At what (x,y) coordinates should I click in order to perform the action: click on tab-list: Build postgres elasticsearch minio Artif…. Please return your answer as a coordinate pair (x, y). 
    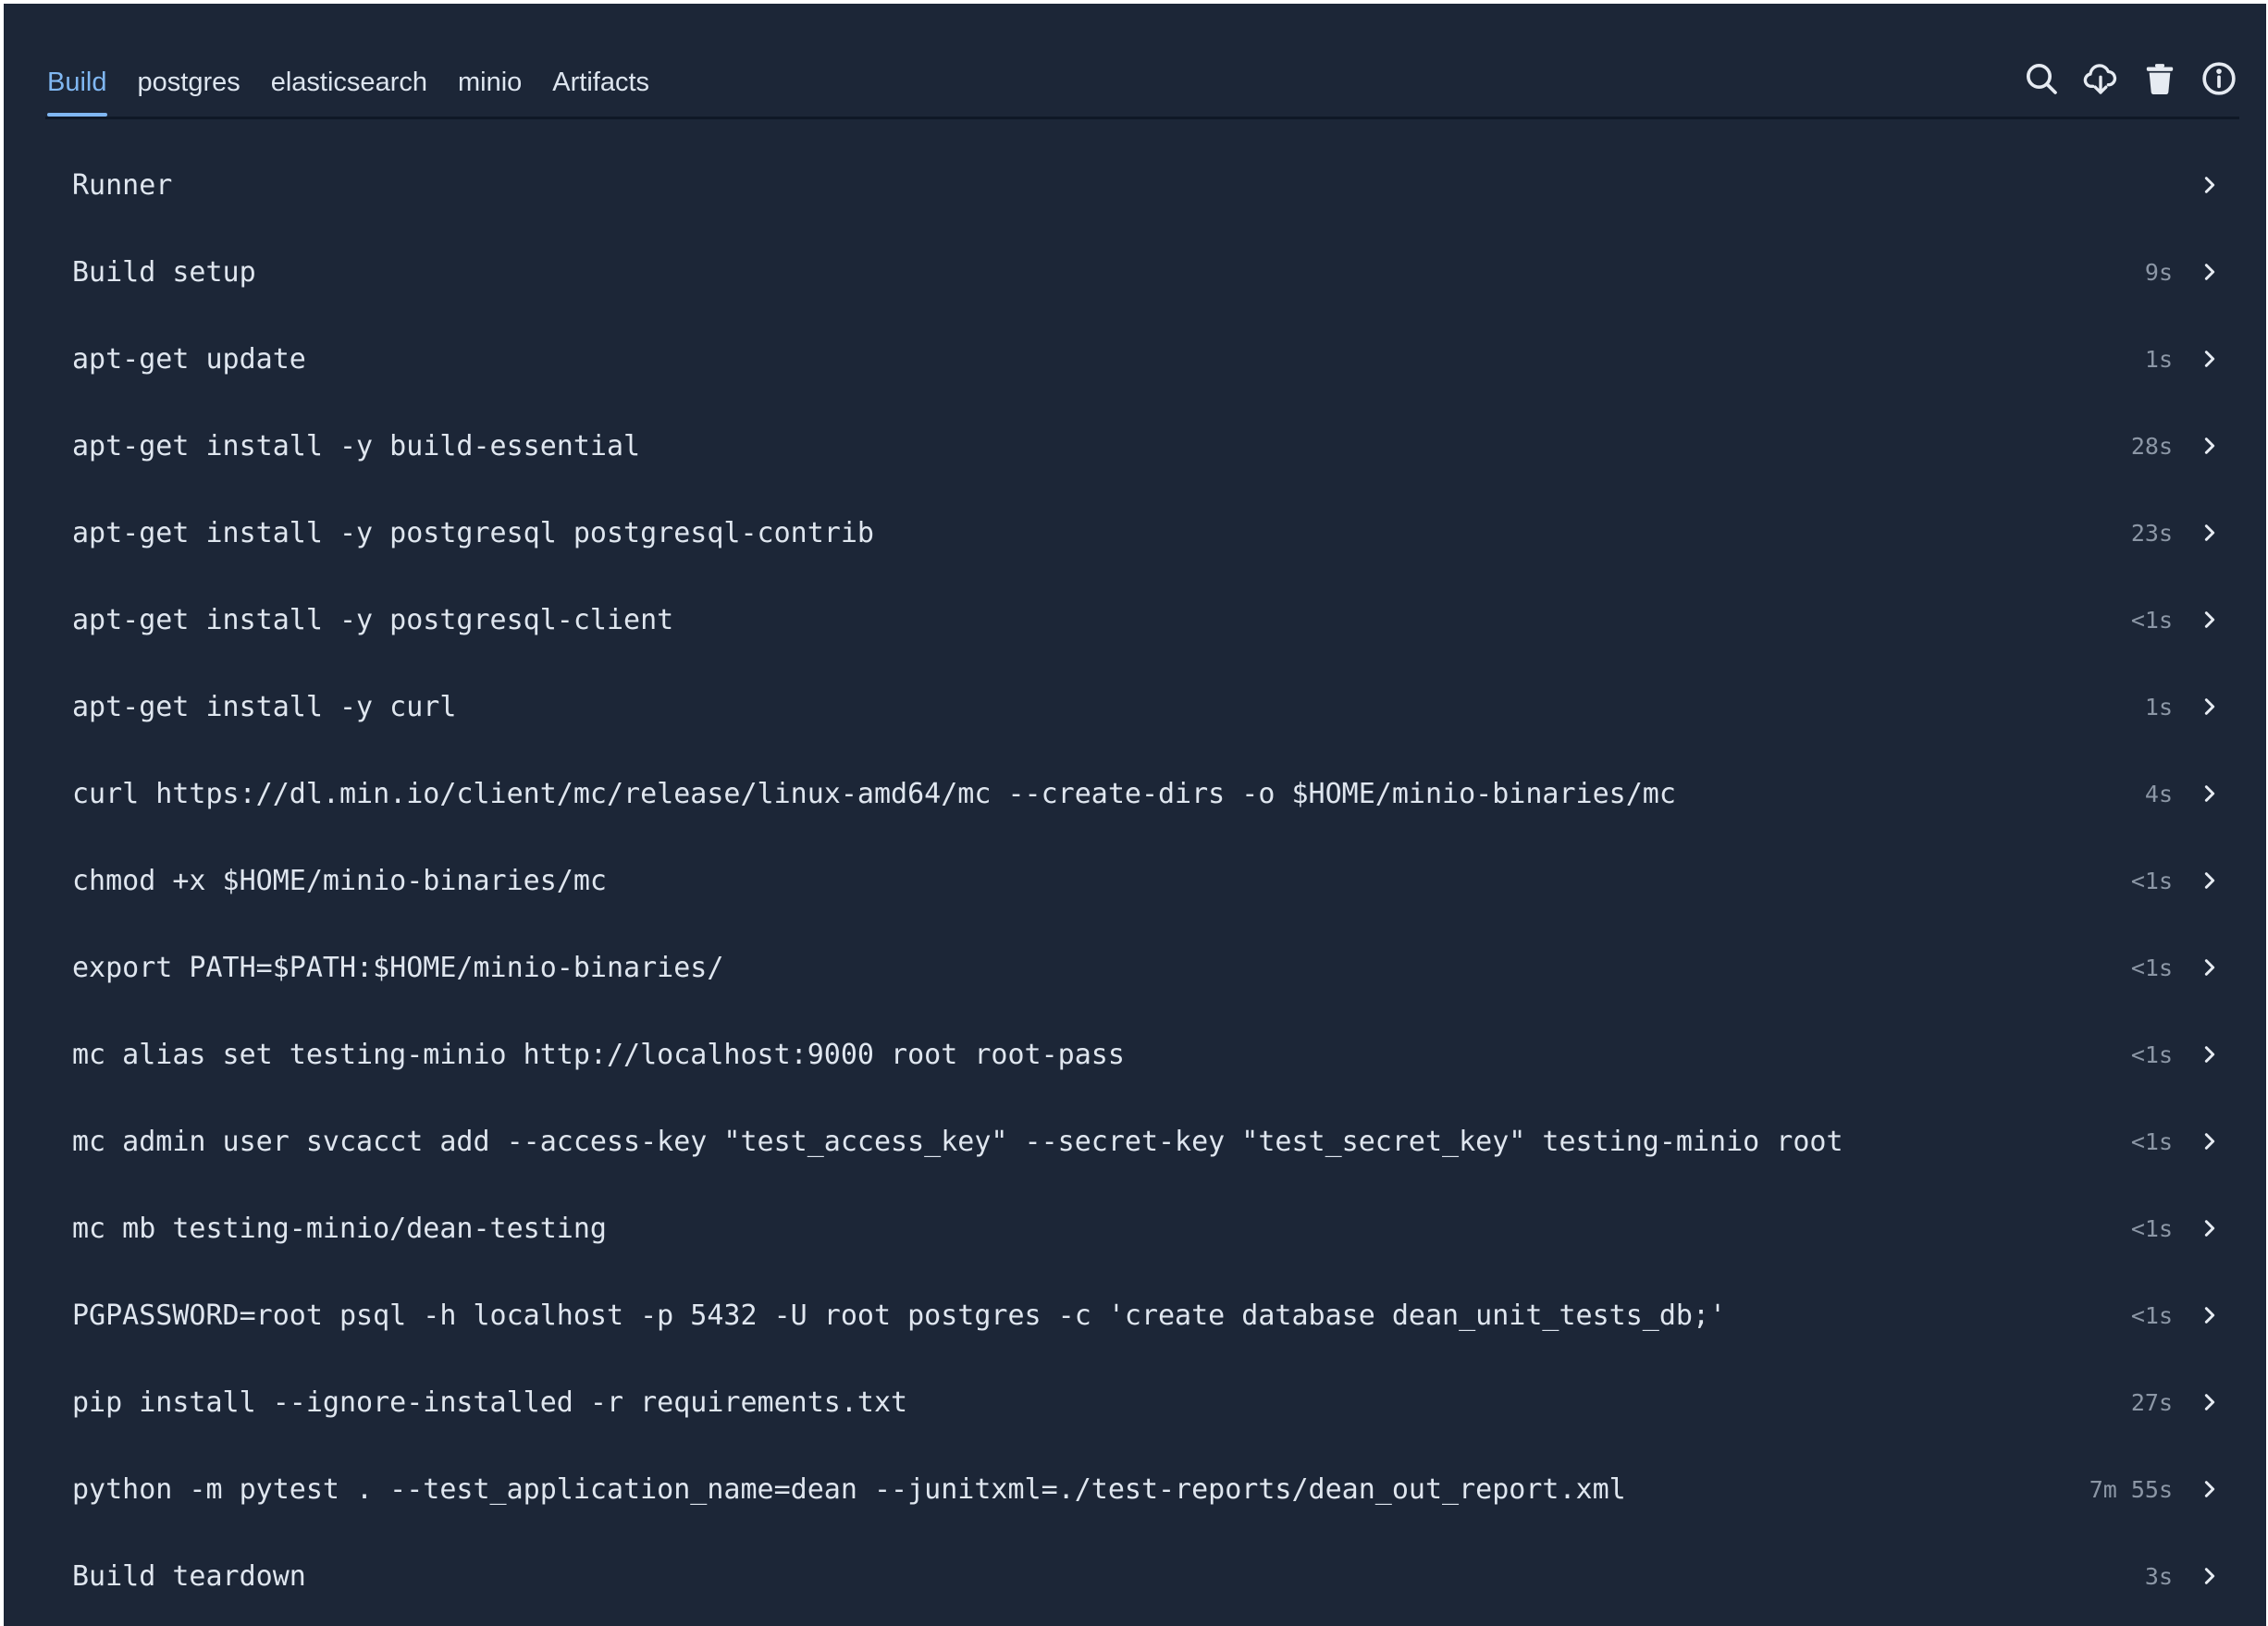
    Looking at the image, I should click on (364, 82).